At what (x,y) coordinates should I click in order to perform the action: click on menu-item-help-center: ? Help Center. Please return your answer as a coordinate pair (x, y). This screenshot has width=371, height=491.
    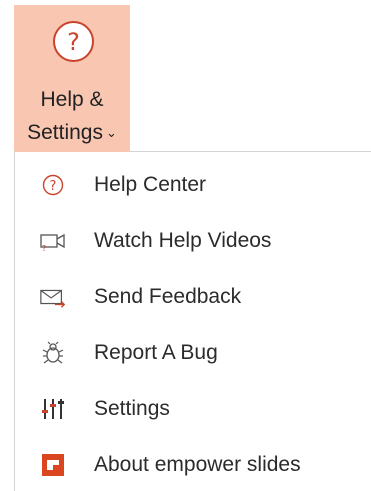
    Looking at the image, I should click on (192, 185).